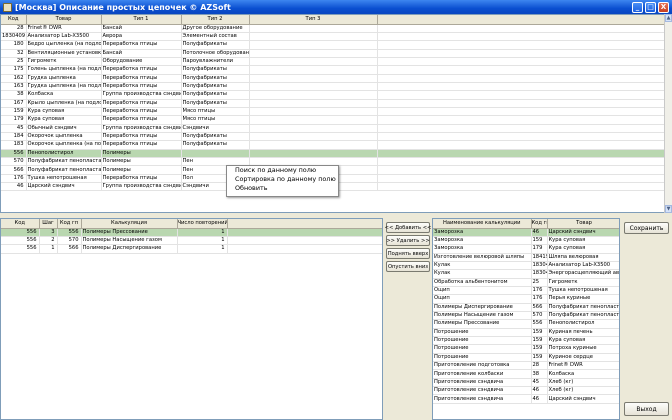 This screenshot has height=420, width=672. What do you see at coordinates (583, 391) in the screenshot?
I see `table-cell: Хлеб (кг)` at bounding box center [583, 391].